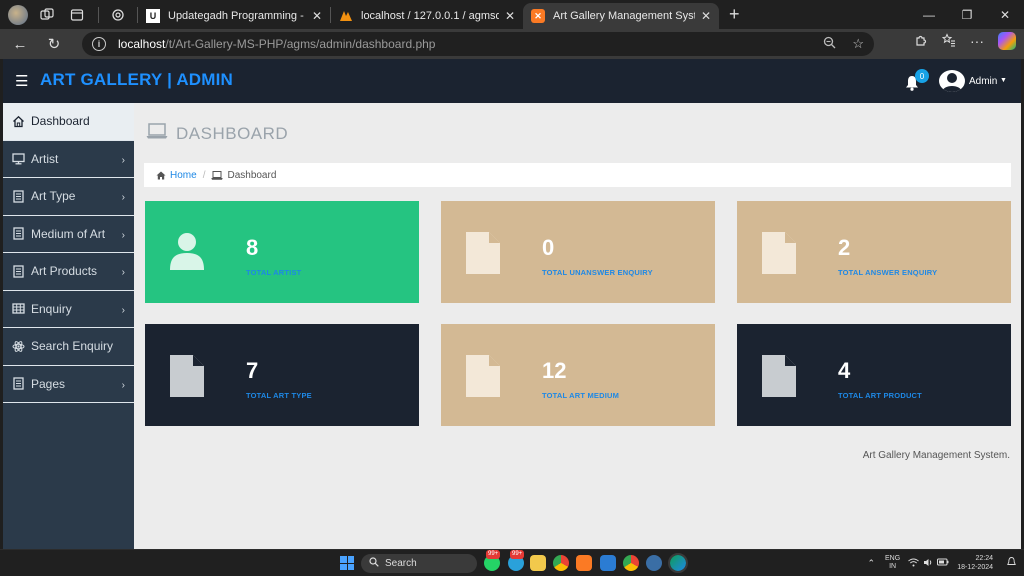 This screenshot has width=1024, height=576. I want to click on tray-overflow-icon: ⌃, so click(871, 563).